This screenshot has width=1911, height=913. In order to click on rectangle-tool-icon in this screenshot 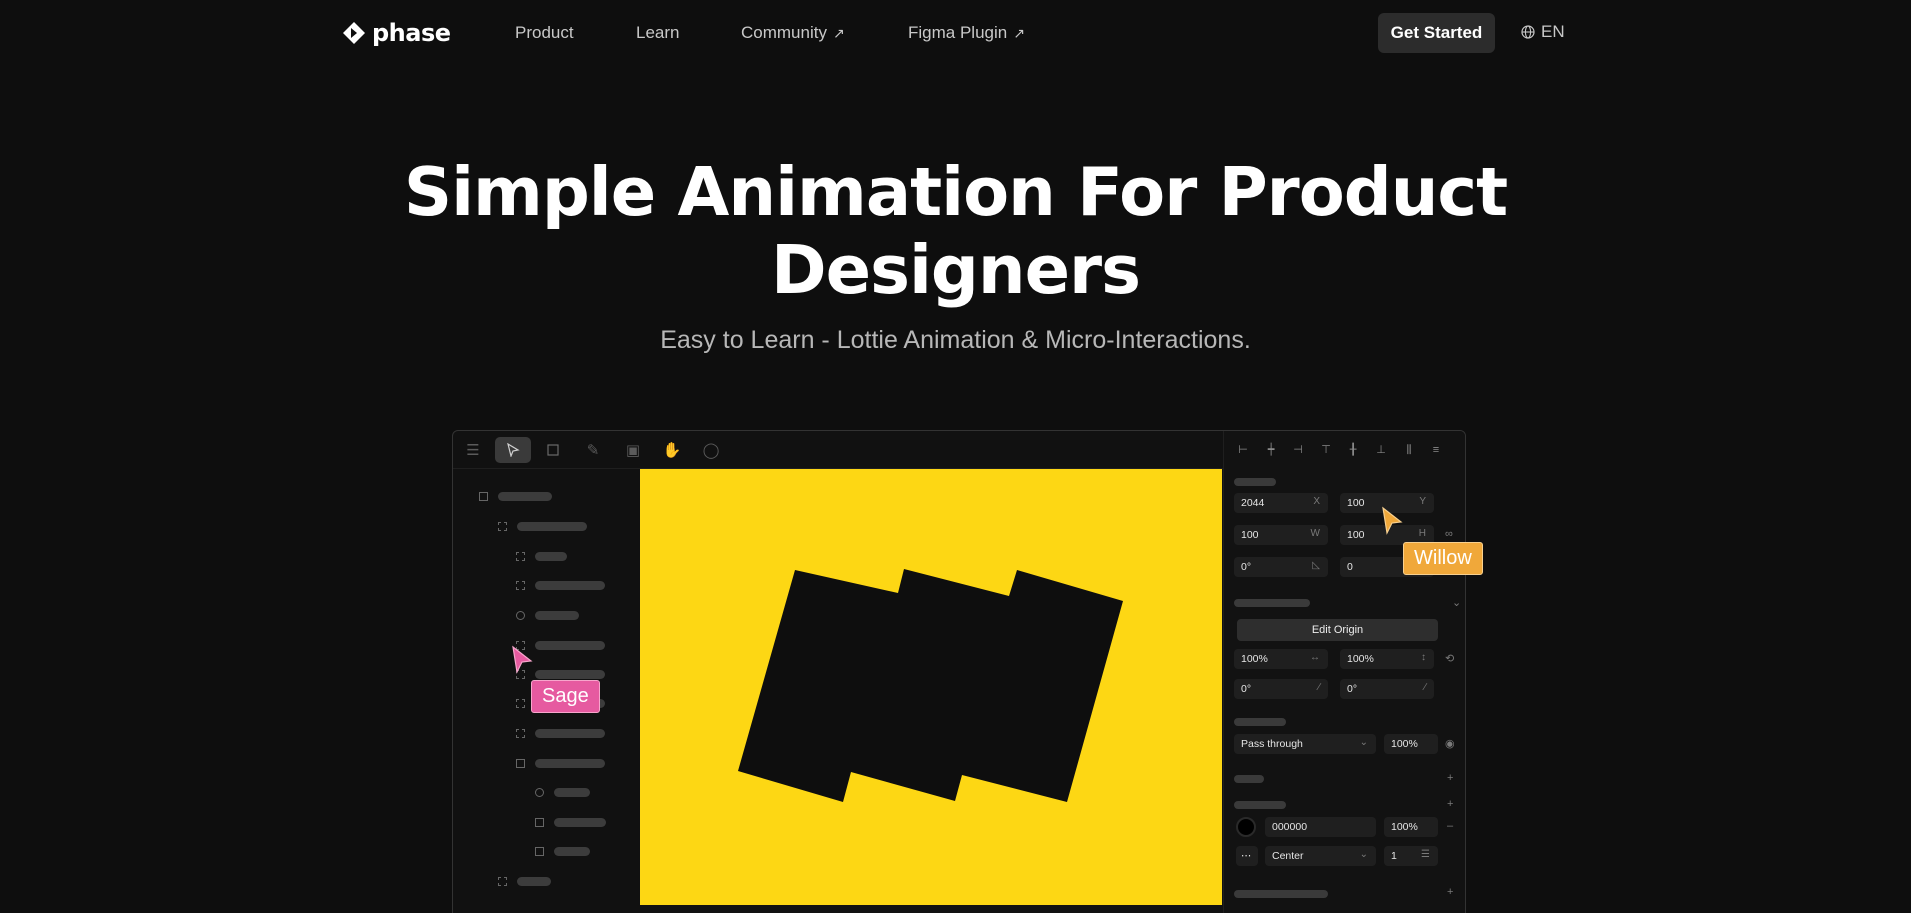, I will do `click(553, 450)`.